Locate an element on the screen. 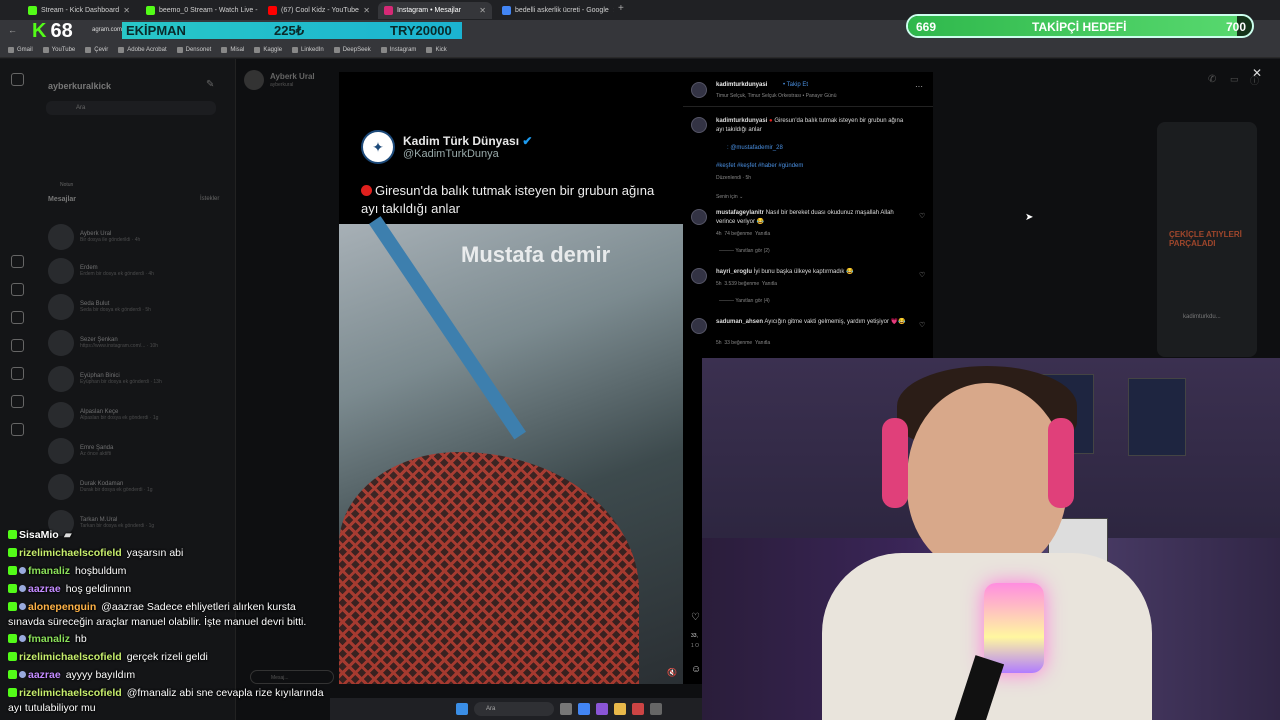 The image size is (1280, 720). video-call-icon: ▭ is located at coordinates (1234, 79).